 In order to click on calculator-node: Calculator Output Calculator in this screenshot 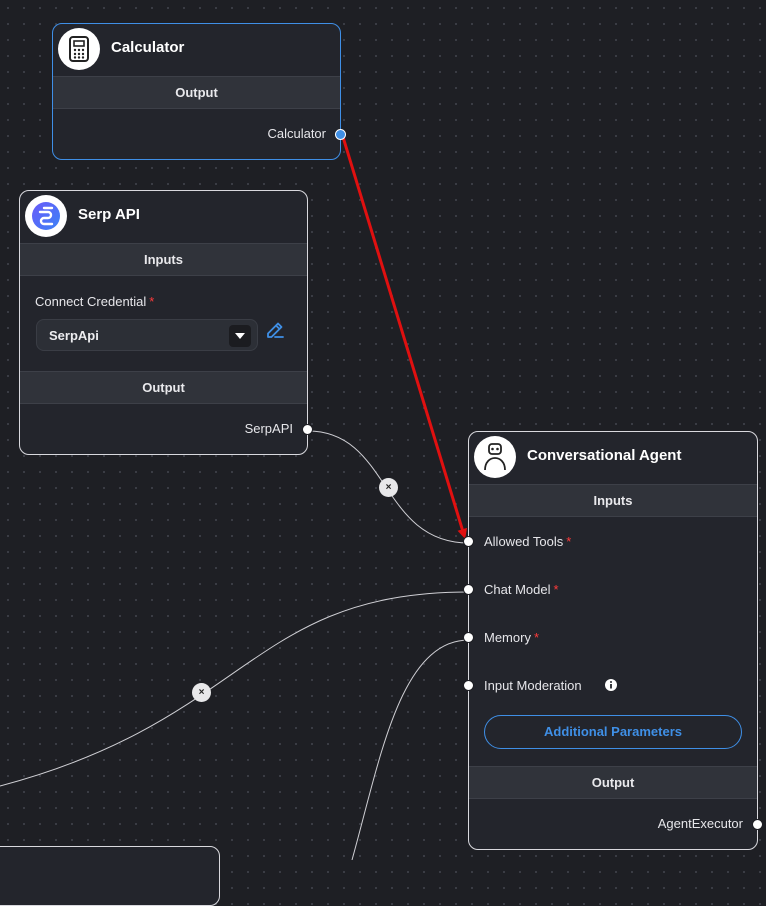, I will do `click(199, 91)`.